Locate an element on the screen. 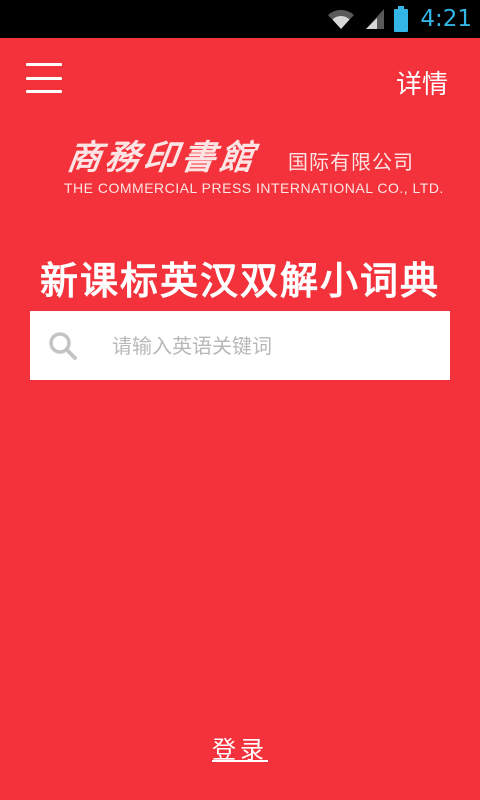 Image resolution: width=480 pixels, height=800 pixels. app-bar: 详情 is located at coordinates (240, 78).